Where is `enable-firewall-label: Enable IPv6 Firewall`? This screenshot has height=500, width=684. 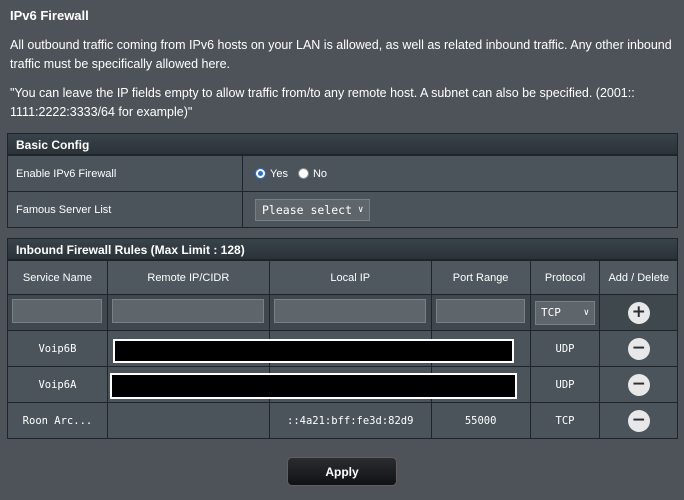
enable-firewall-label: Enable IPv6 Firewall is located at coordinates (125, 173).